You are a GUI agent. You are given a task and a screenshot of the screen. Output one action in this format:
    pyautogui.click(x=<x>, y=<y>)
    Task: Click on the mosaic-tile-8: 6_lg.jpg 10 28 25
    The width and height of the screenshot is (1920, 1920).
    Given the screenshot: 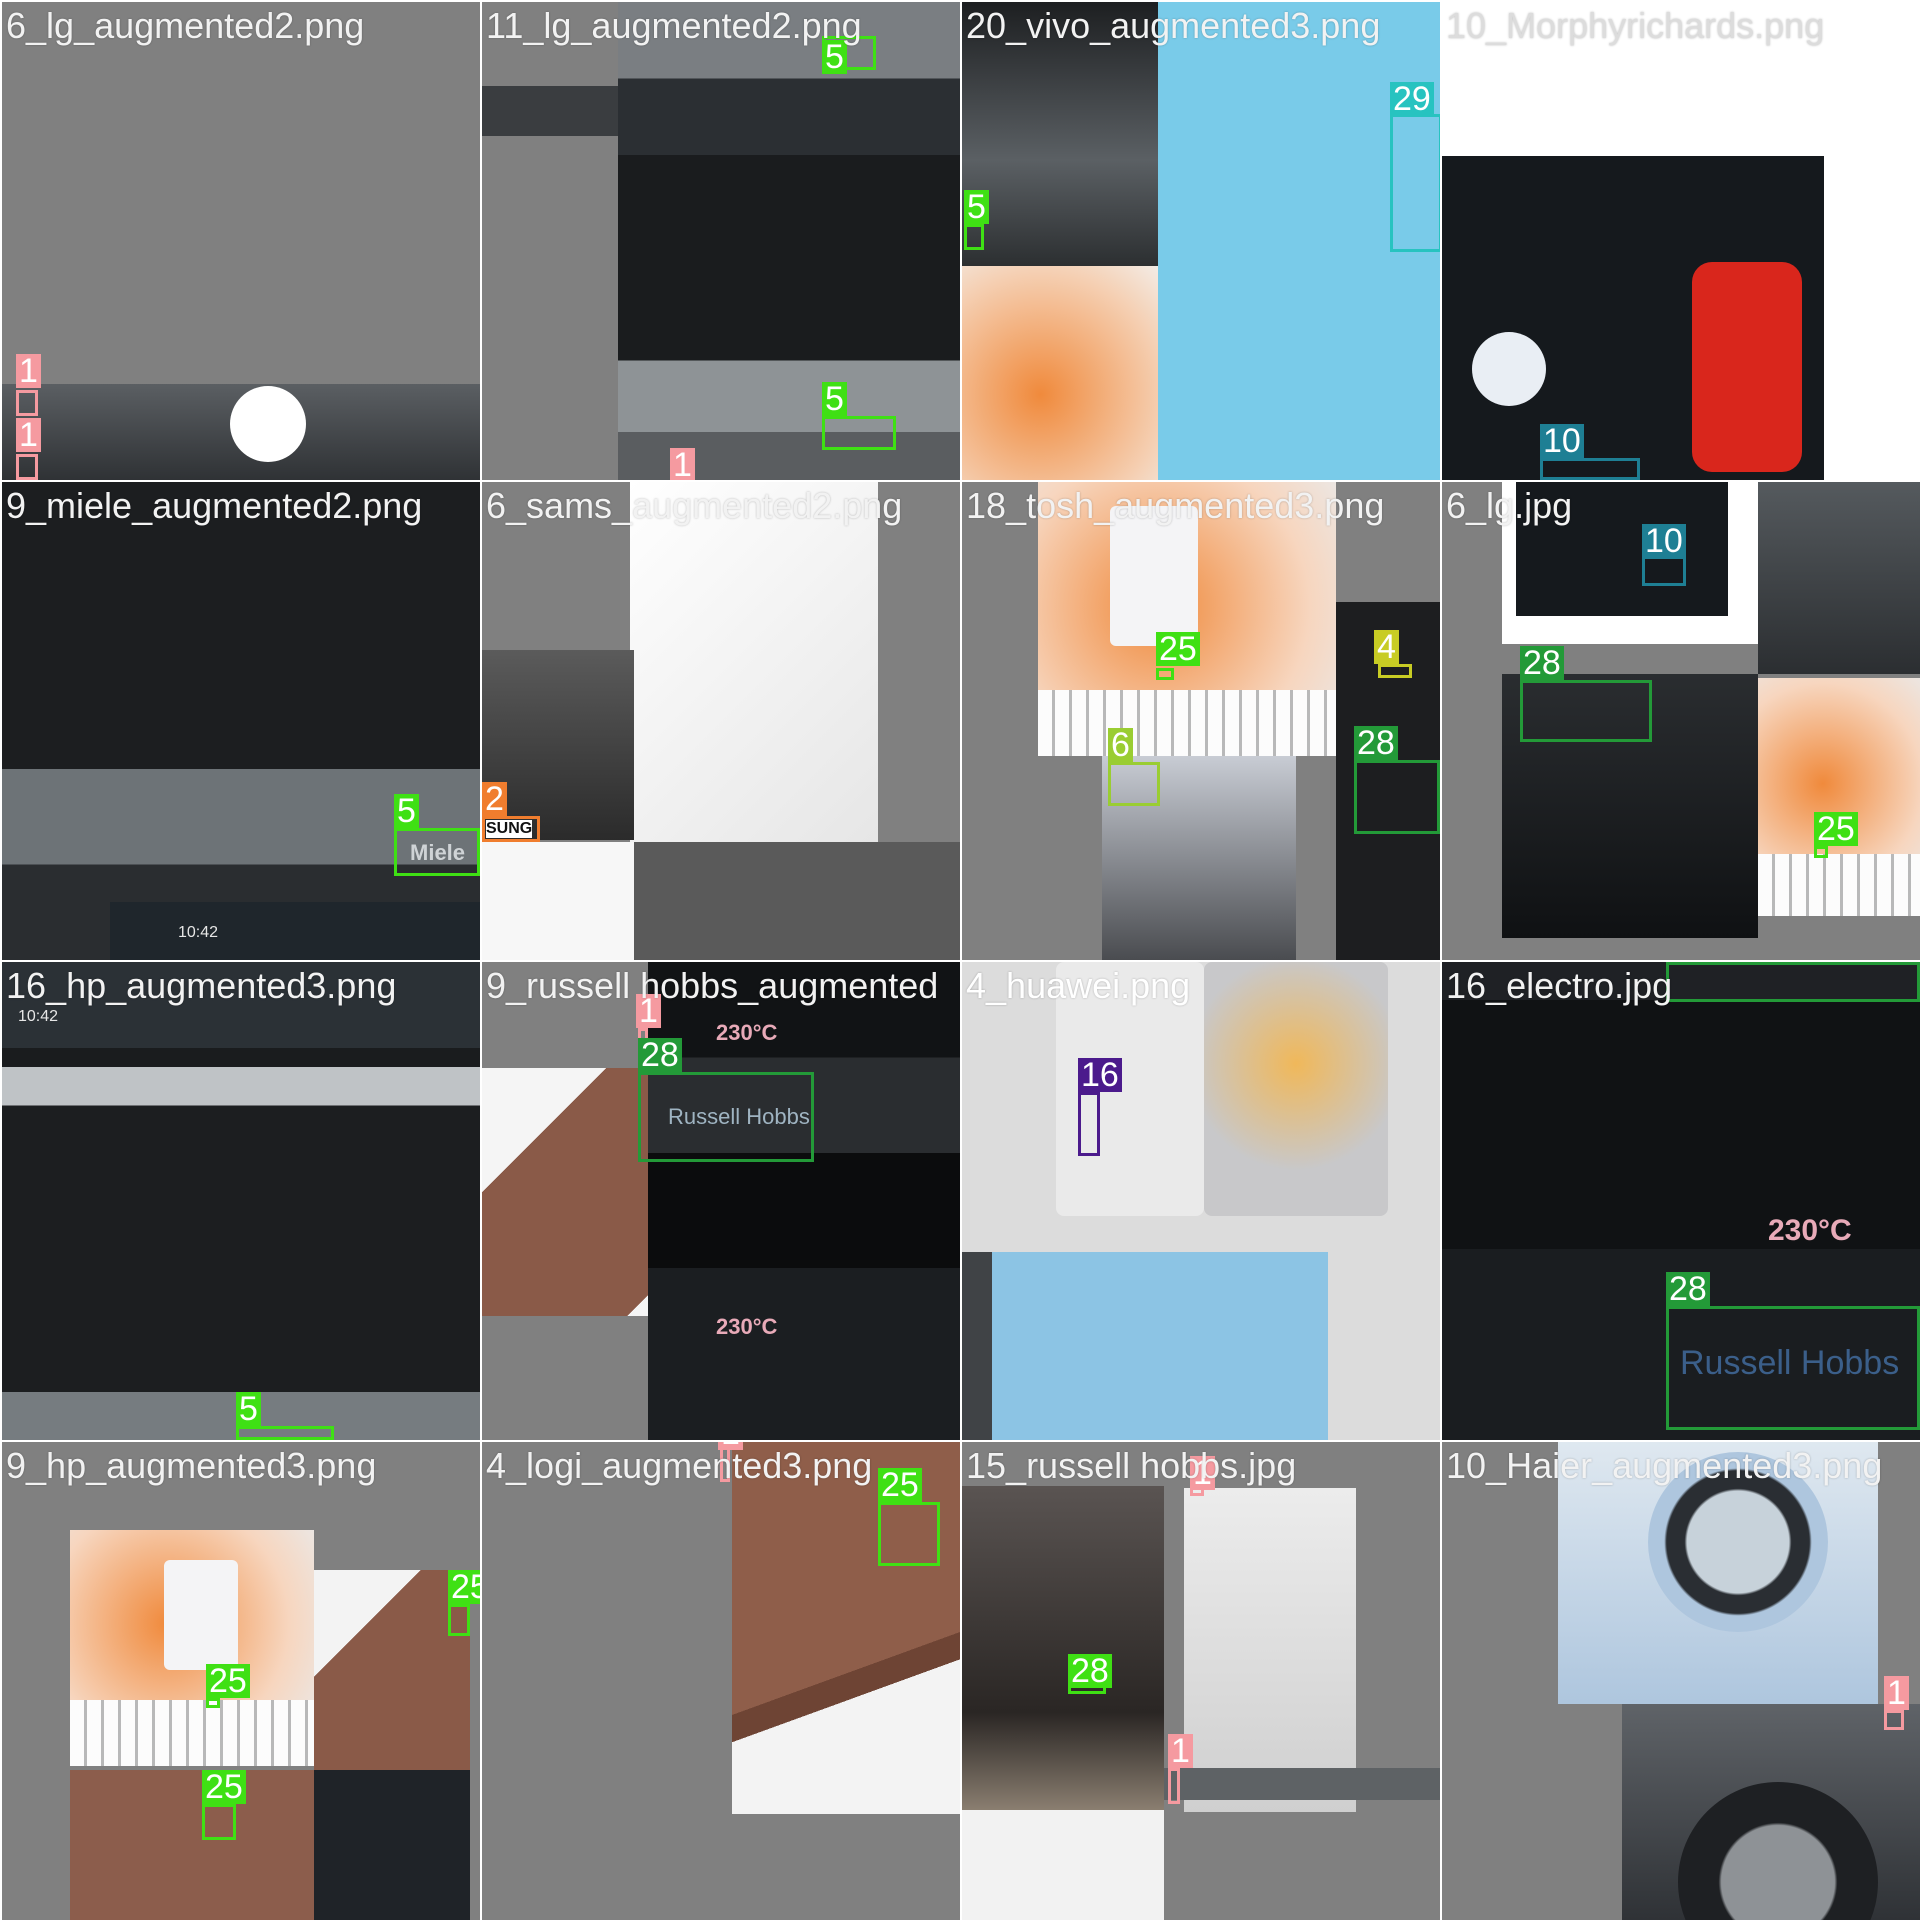 What is the action you would take?
    pyautogui.click(x=1681, y=721)
    